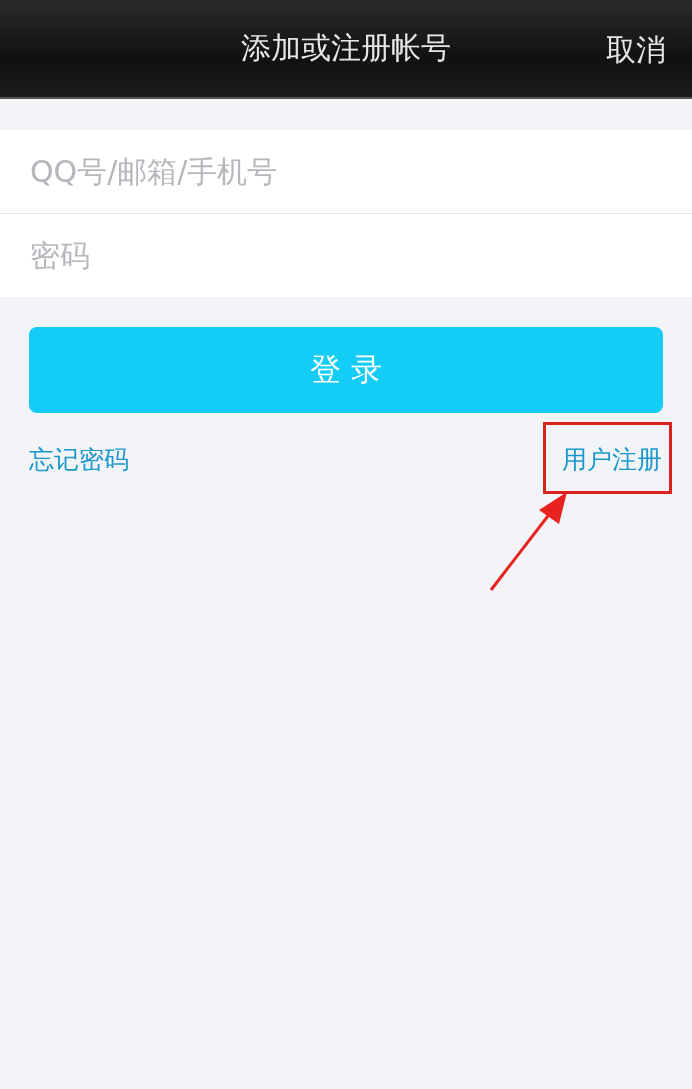 The height and width of the screenshot is (1089, 692). I want to click on forgot-password-link: 忘记密码, so click(79, 459).